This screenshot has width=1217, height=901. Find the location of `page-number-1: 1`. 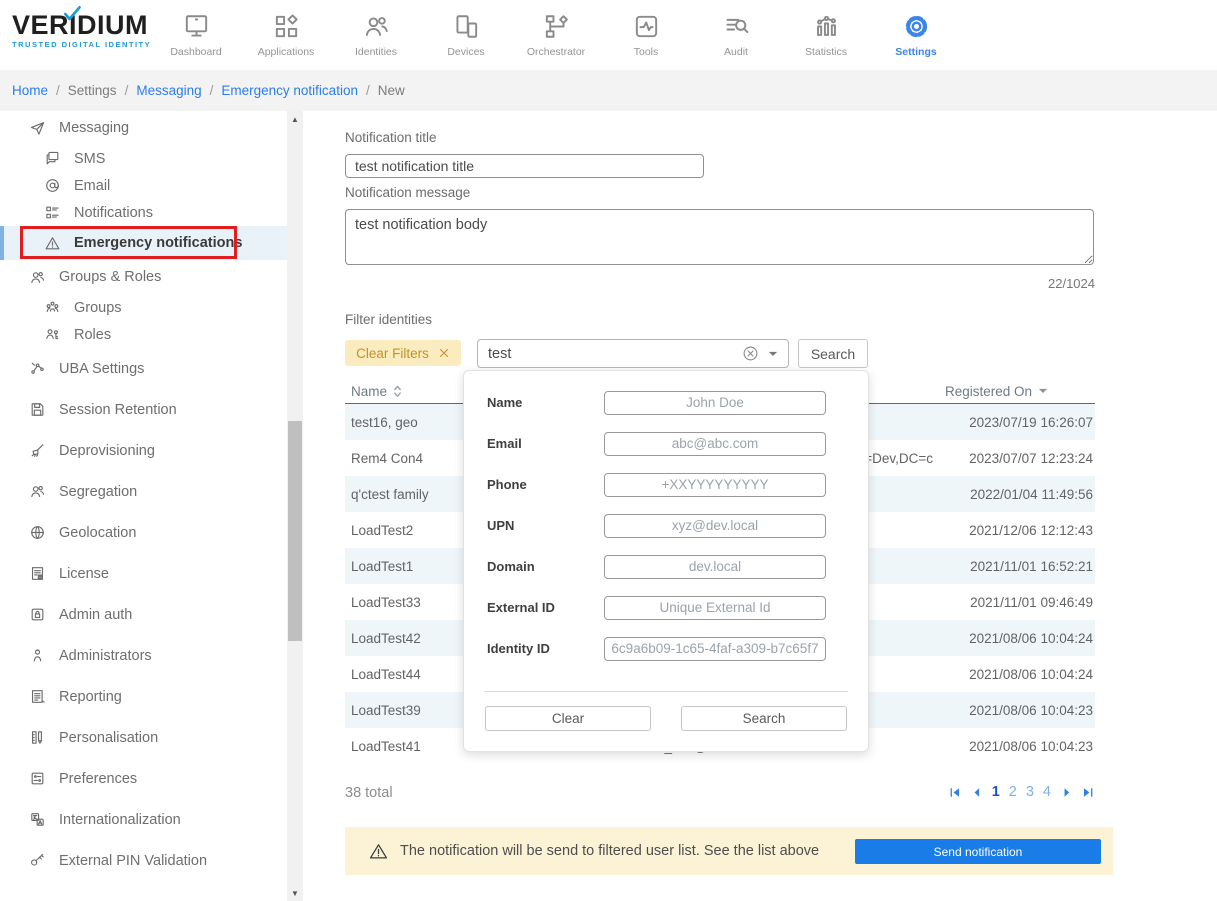

page-number-1: 1 is located at coordinates (996, 792).